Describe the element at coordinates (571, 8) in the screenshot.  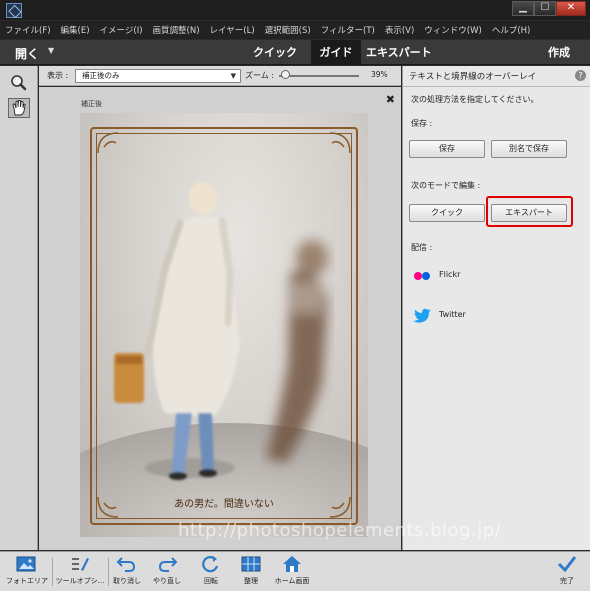
I see `close-window-button: ✕` at that location.